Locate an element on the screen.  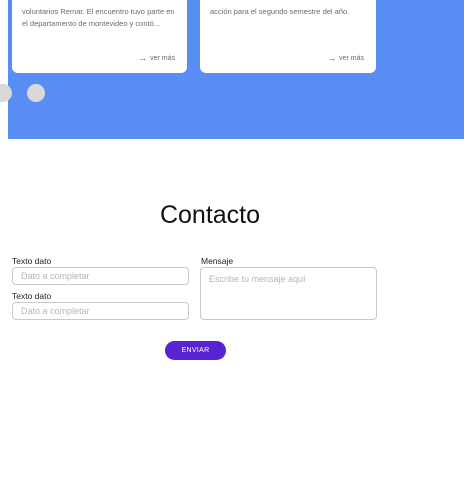
page-title: Contacto is located at coordinates (210, 215).